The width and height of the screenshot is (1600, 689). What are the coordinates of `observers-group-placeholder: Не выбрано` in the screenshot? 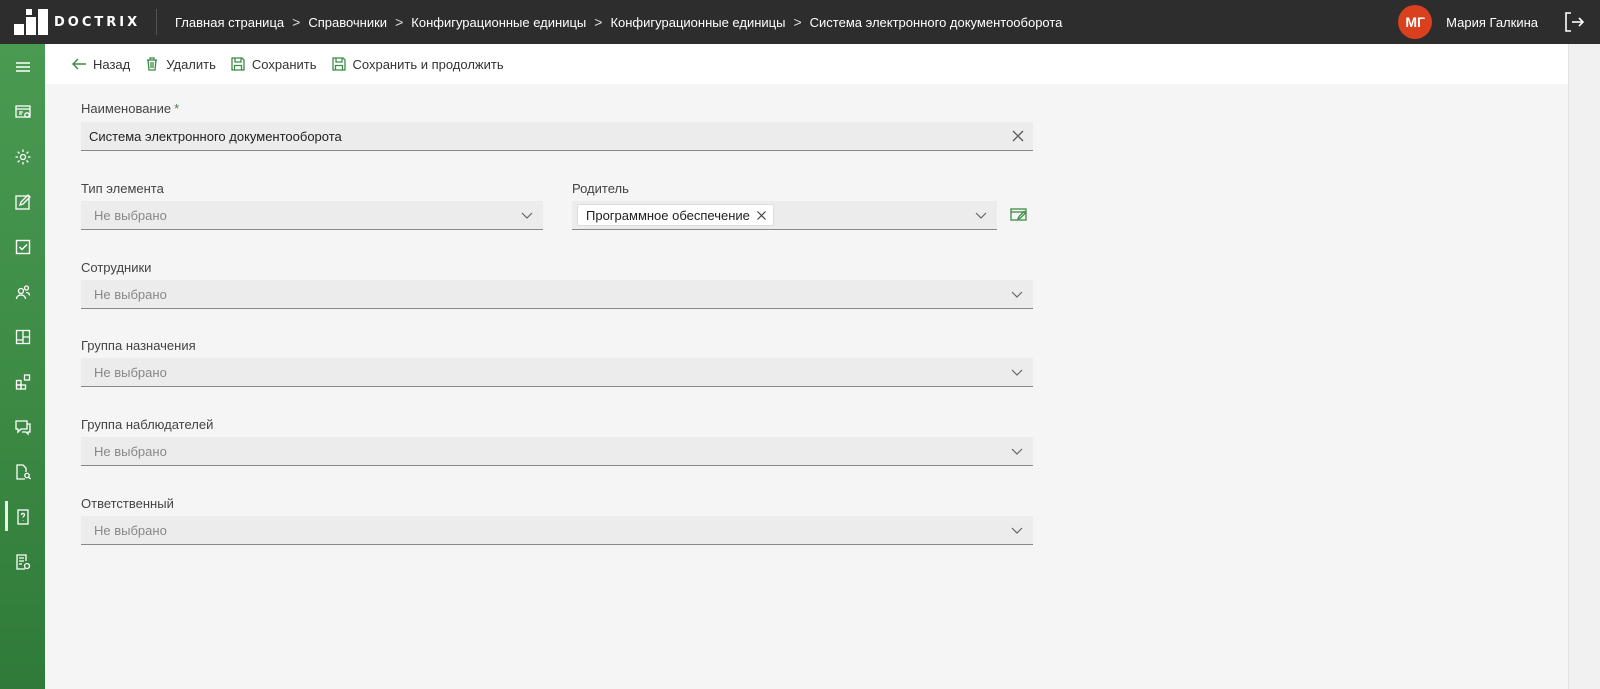 It's located at (130, 451).